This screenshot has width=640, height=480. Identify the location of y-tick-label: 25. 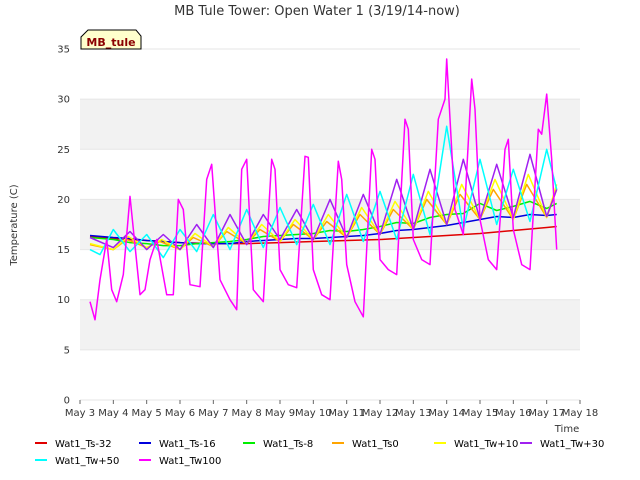
(63, 150).